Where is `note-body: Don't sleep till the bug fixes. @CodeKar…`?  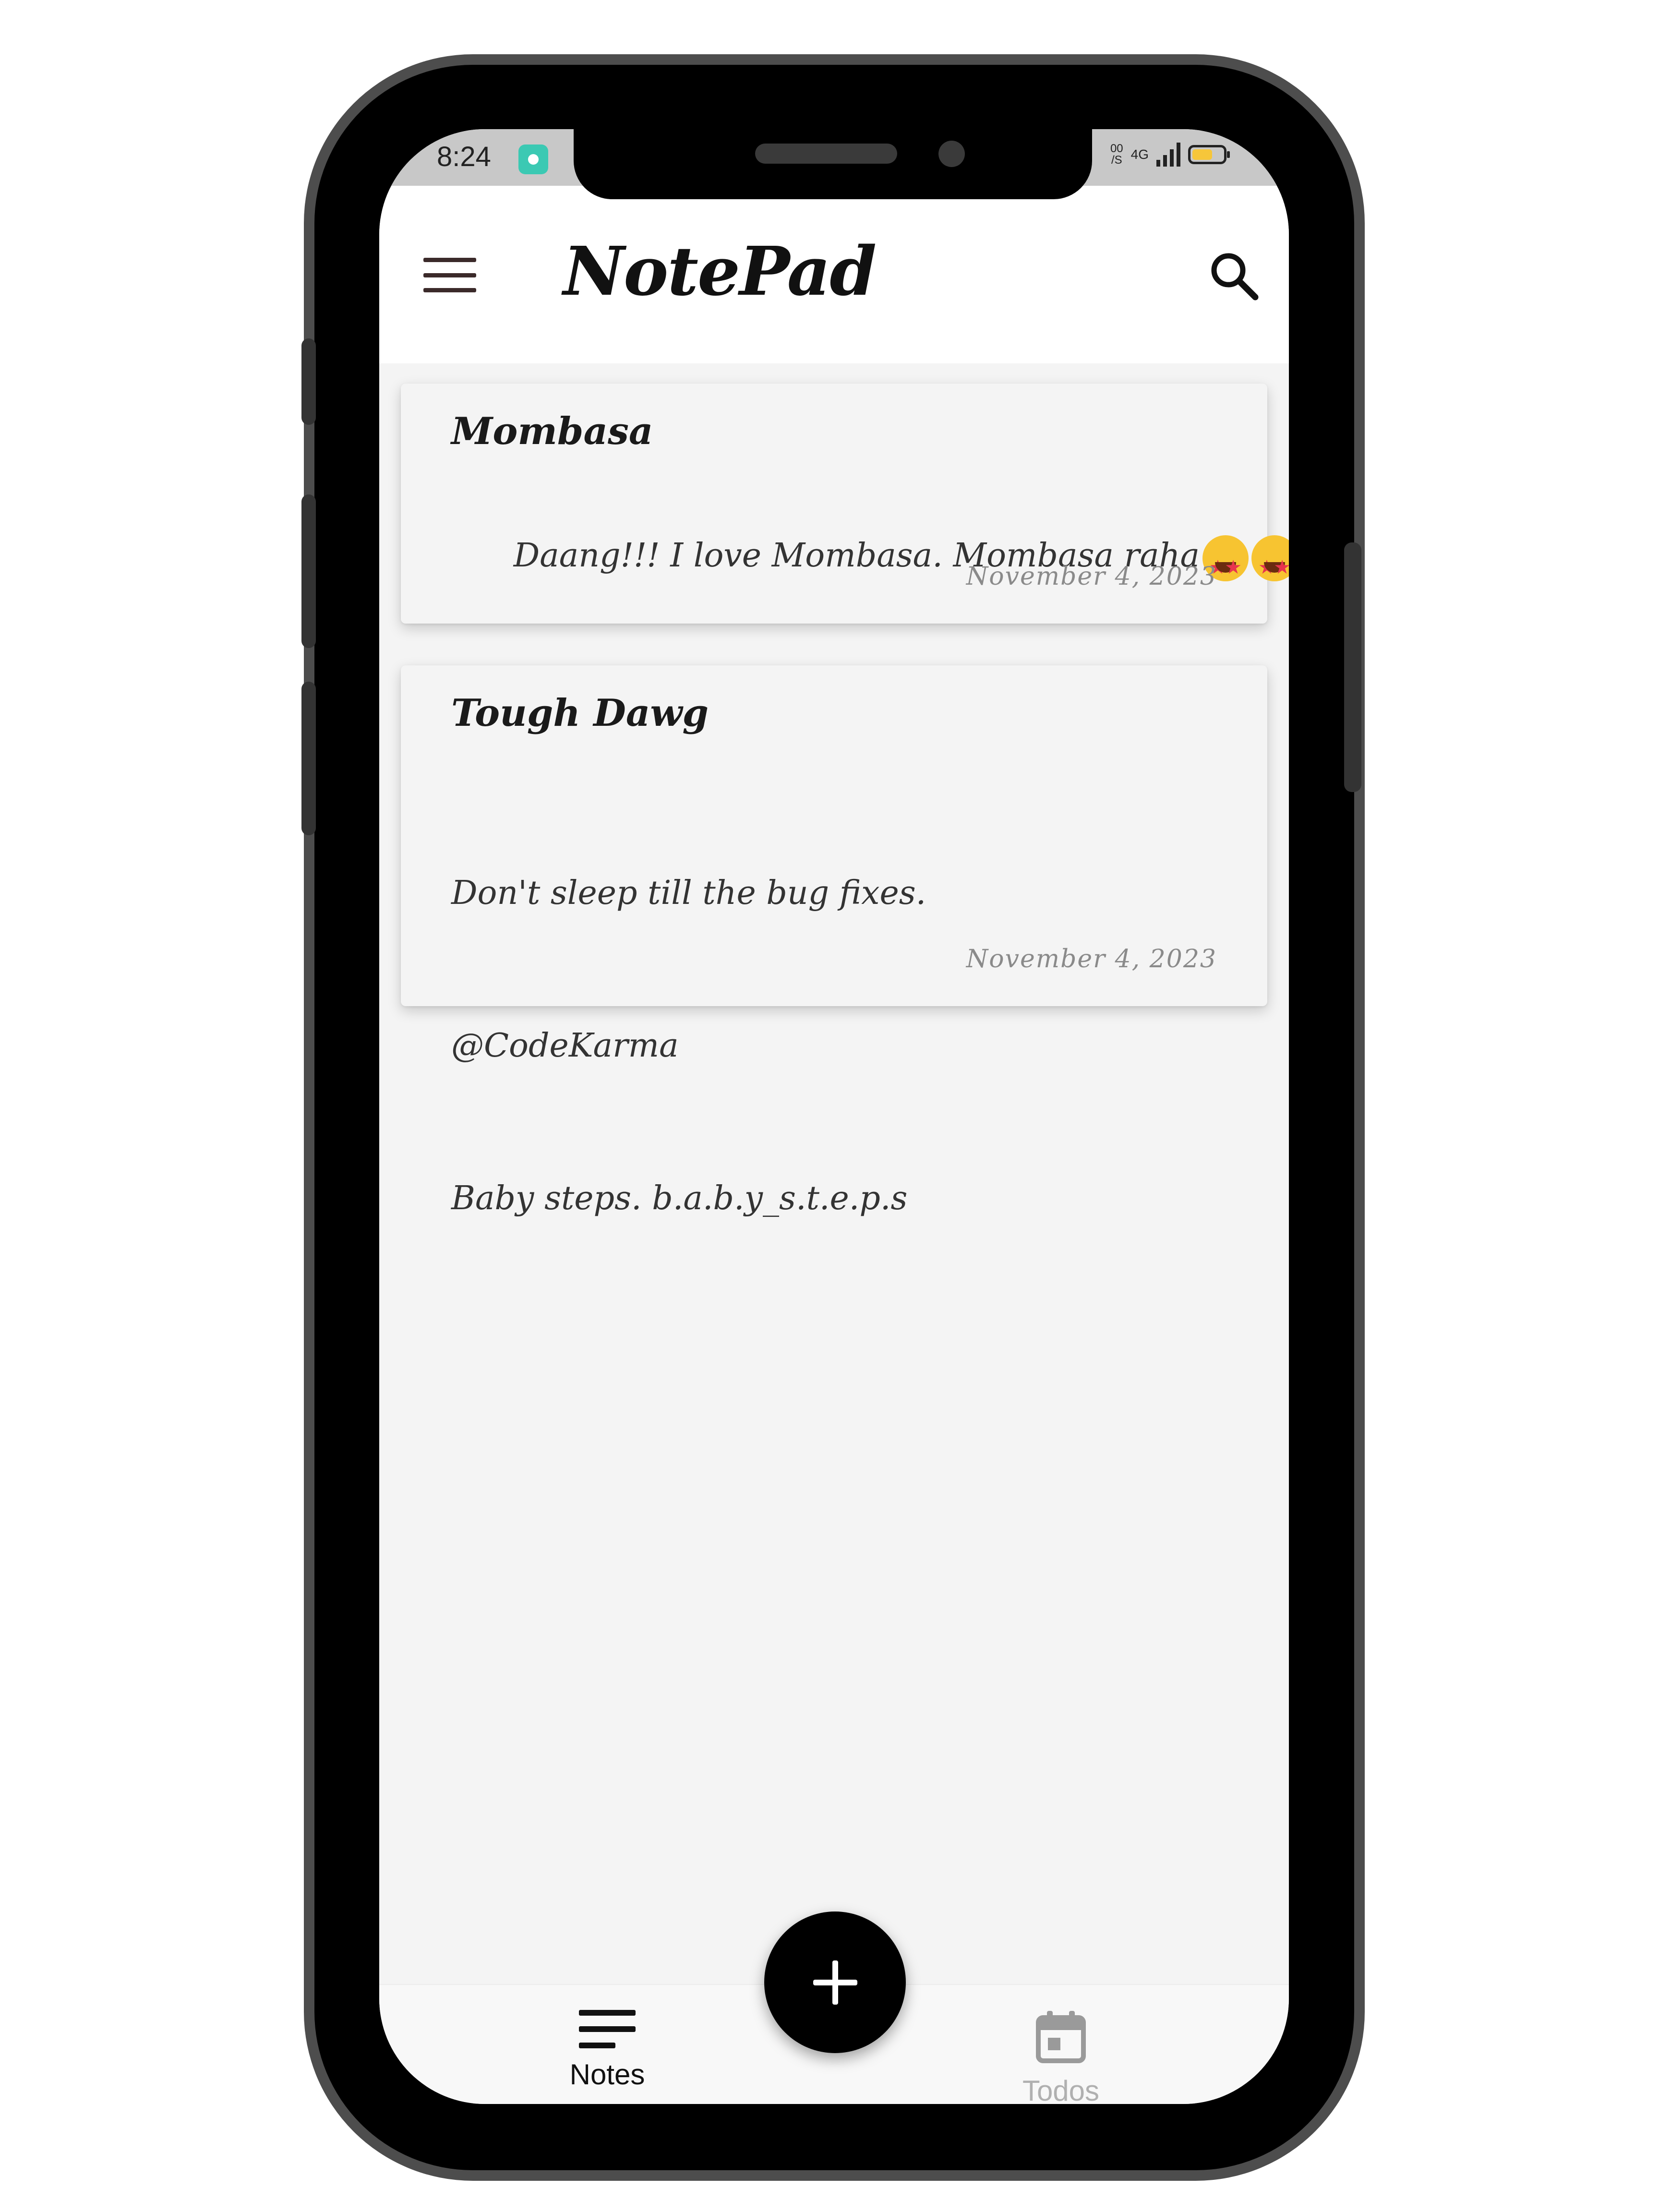
note-body: Don't sleep till the bug fixes. @CodeKar… is located at coordinates (689, 1046).